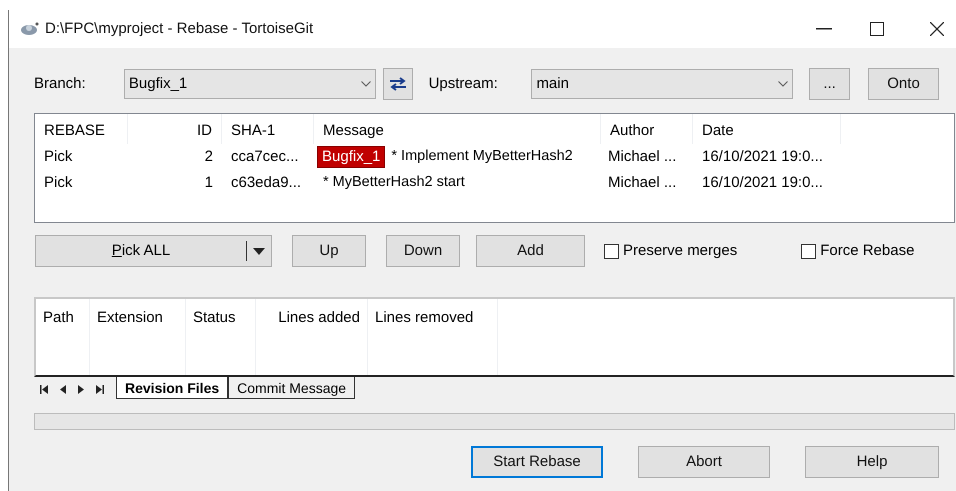 The image size is (956, 491). I want to click on maximize-icon, so click(877, 29).